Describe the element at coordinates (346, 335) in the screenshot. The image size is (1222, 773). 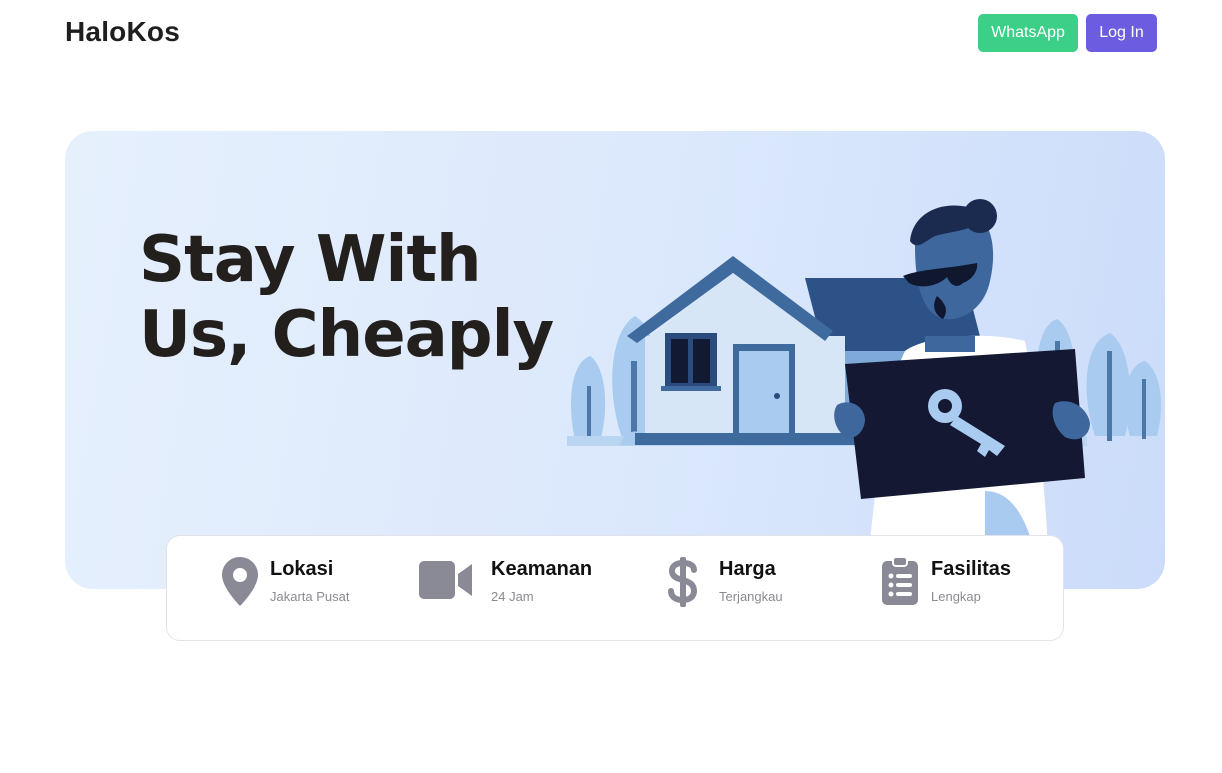
I see `hero-title-line-2: Us, Cheaply` at that location.